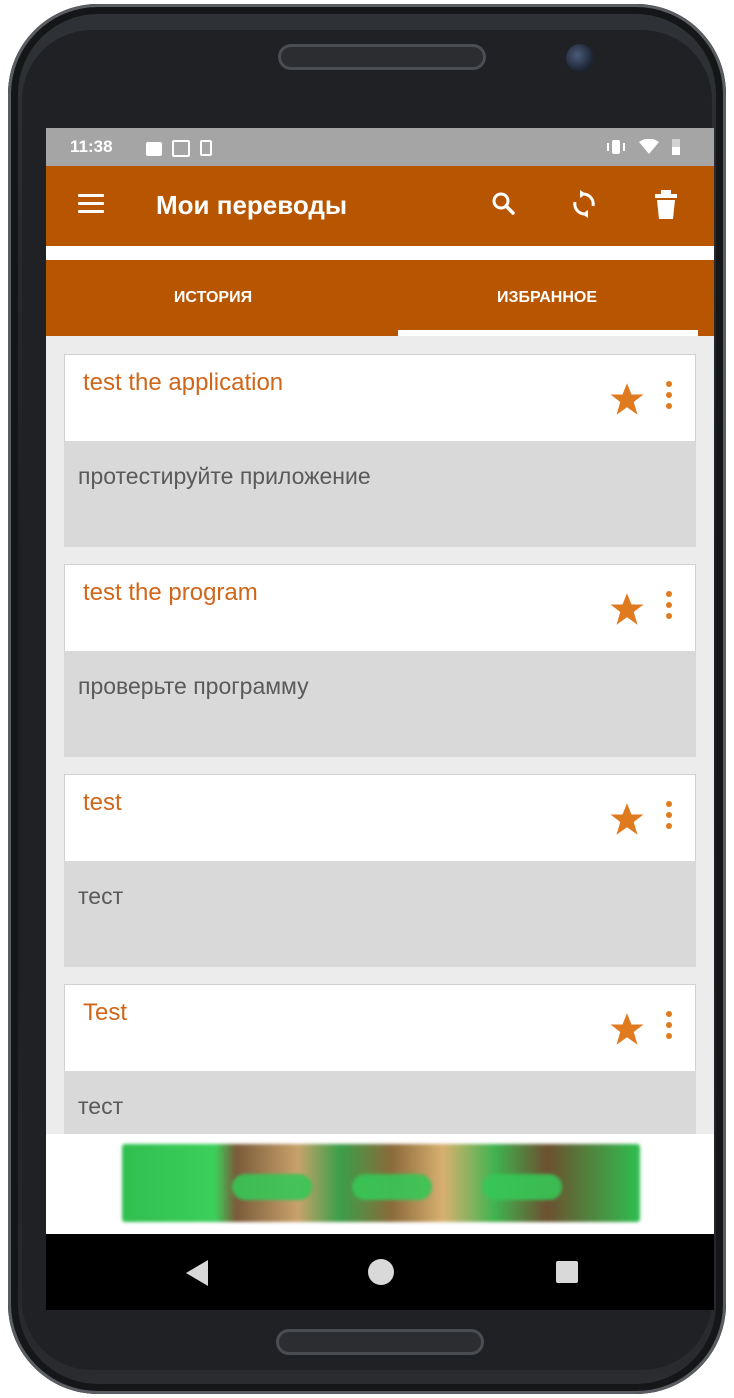 The height and width of the screenshot is (1398, 734). Describe the element at coordinates (380, 818) in the screenshot. I see `card-source-area: test` at that location.